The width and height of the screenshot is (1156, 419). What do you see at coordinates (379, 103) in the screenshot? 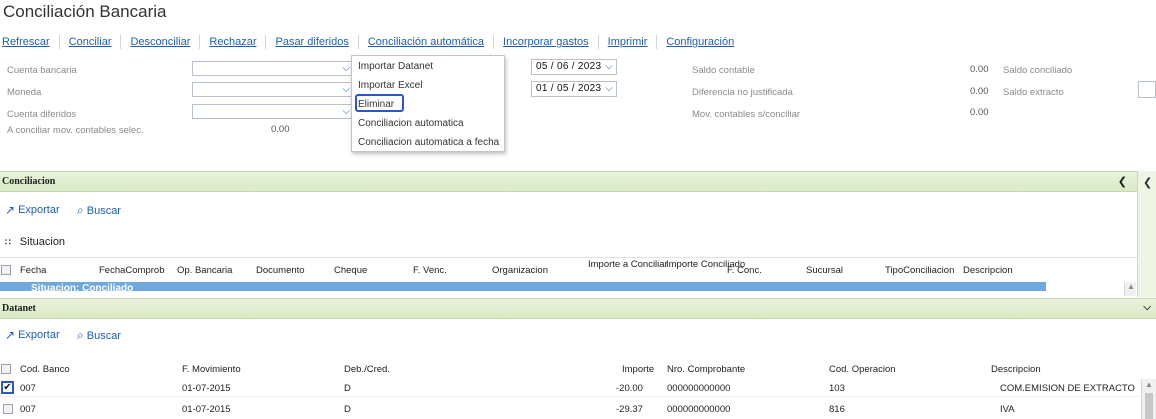
I see `menu-eliminar-highlight` at bounding box center [379, 103].